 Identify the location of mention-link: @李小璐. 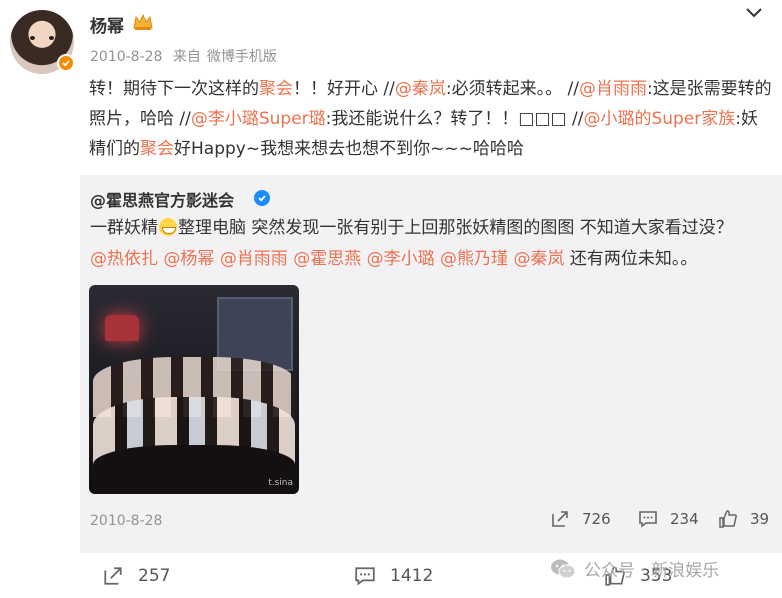
(401, 259).